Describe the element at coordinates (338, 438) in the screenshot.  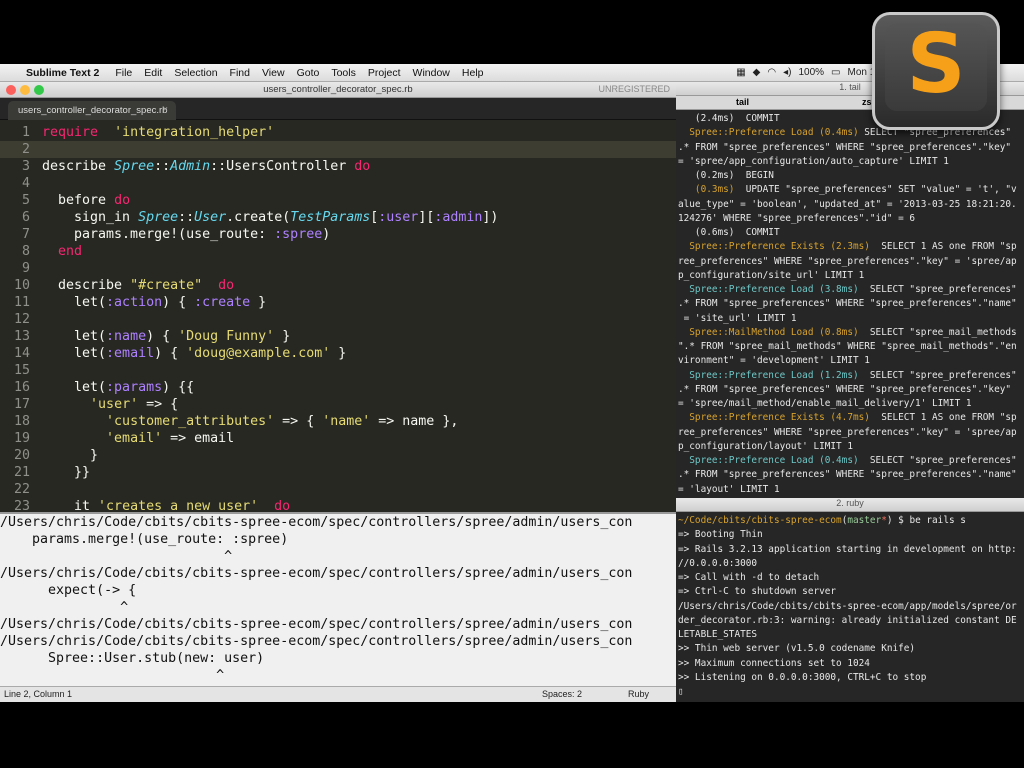
I see `code-line: 19 'email' => email` at that location.